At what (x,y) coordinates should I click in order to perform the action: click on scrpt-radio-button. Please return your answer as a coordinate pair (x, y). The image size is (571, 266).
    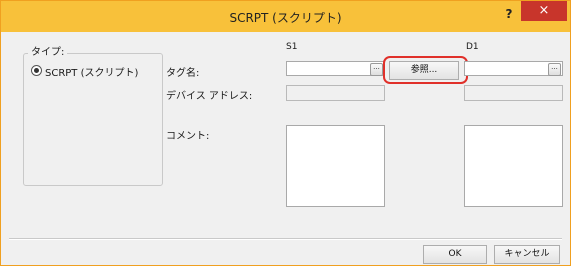
    Looking at the image, I should click on (36, 70).